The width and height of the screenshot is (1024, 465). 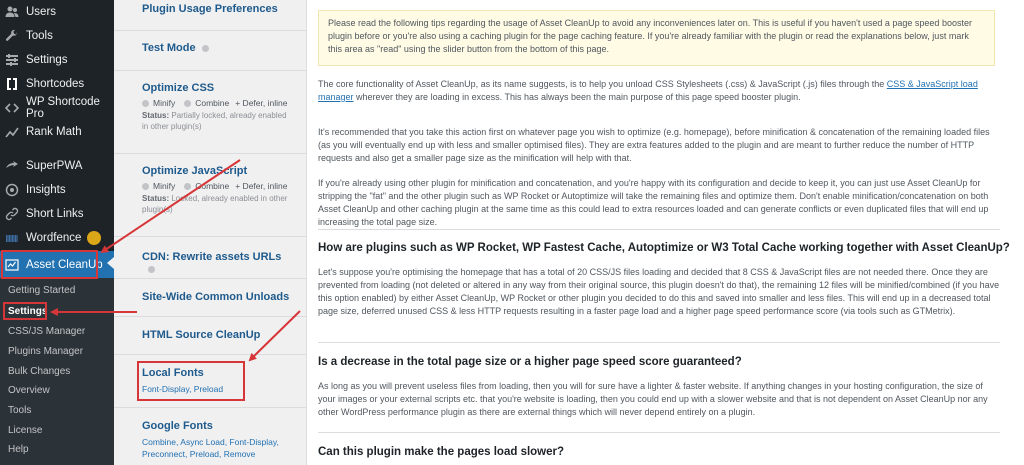 I want to click on notification-badge, so click(x=94, y=238).